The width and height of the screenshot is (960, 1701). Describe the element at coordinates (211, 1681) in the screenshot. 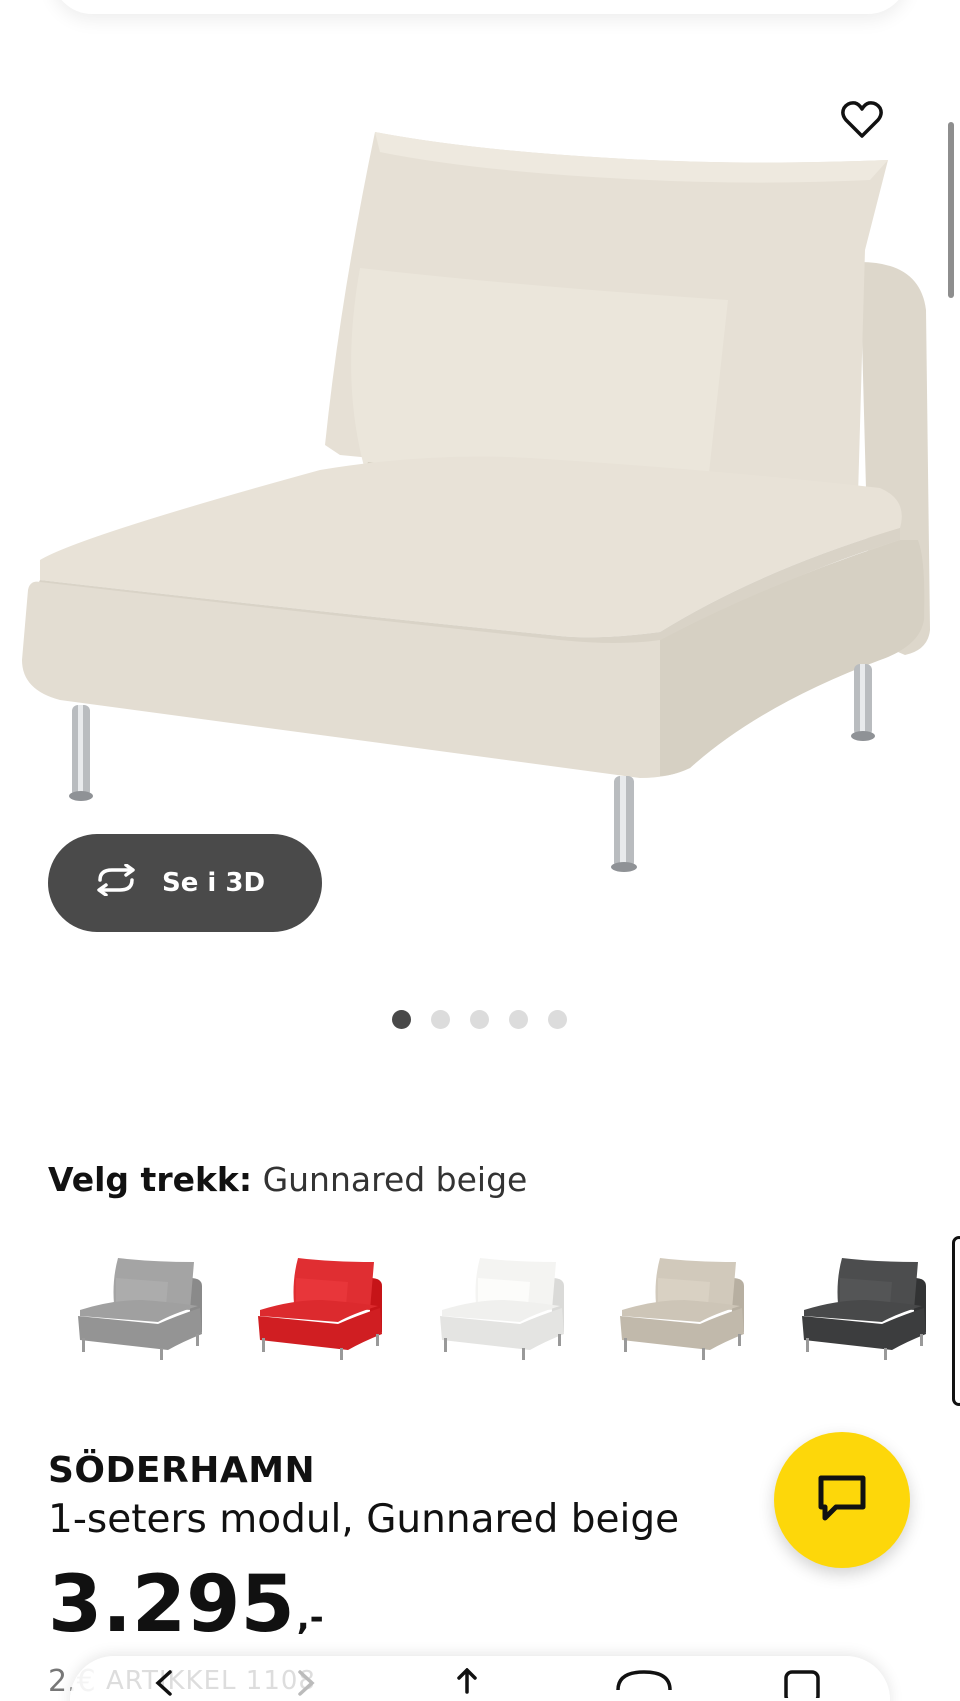

I see `article-number-ghost: ARTIKKEL 1108` at that location.